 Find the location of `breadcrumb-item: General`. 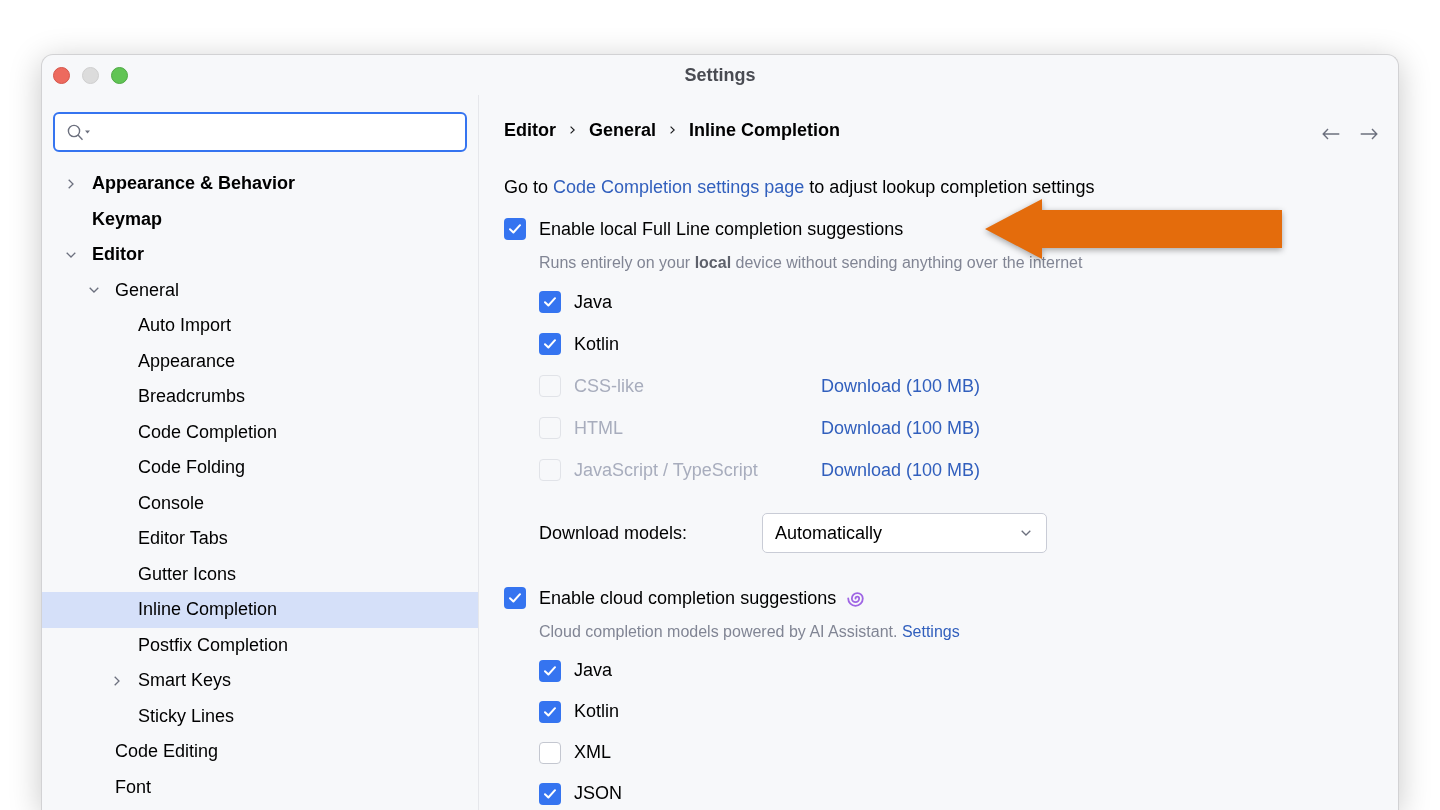

breadcrumb-item: General is located at coordinates (623, 130).